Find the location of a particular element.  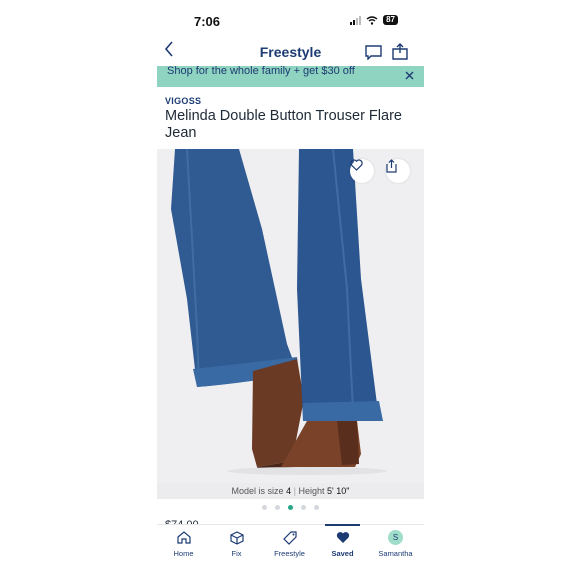

heart-outline-icon is located at coordinates (356, 165).